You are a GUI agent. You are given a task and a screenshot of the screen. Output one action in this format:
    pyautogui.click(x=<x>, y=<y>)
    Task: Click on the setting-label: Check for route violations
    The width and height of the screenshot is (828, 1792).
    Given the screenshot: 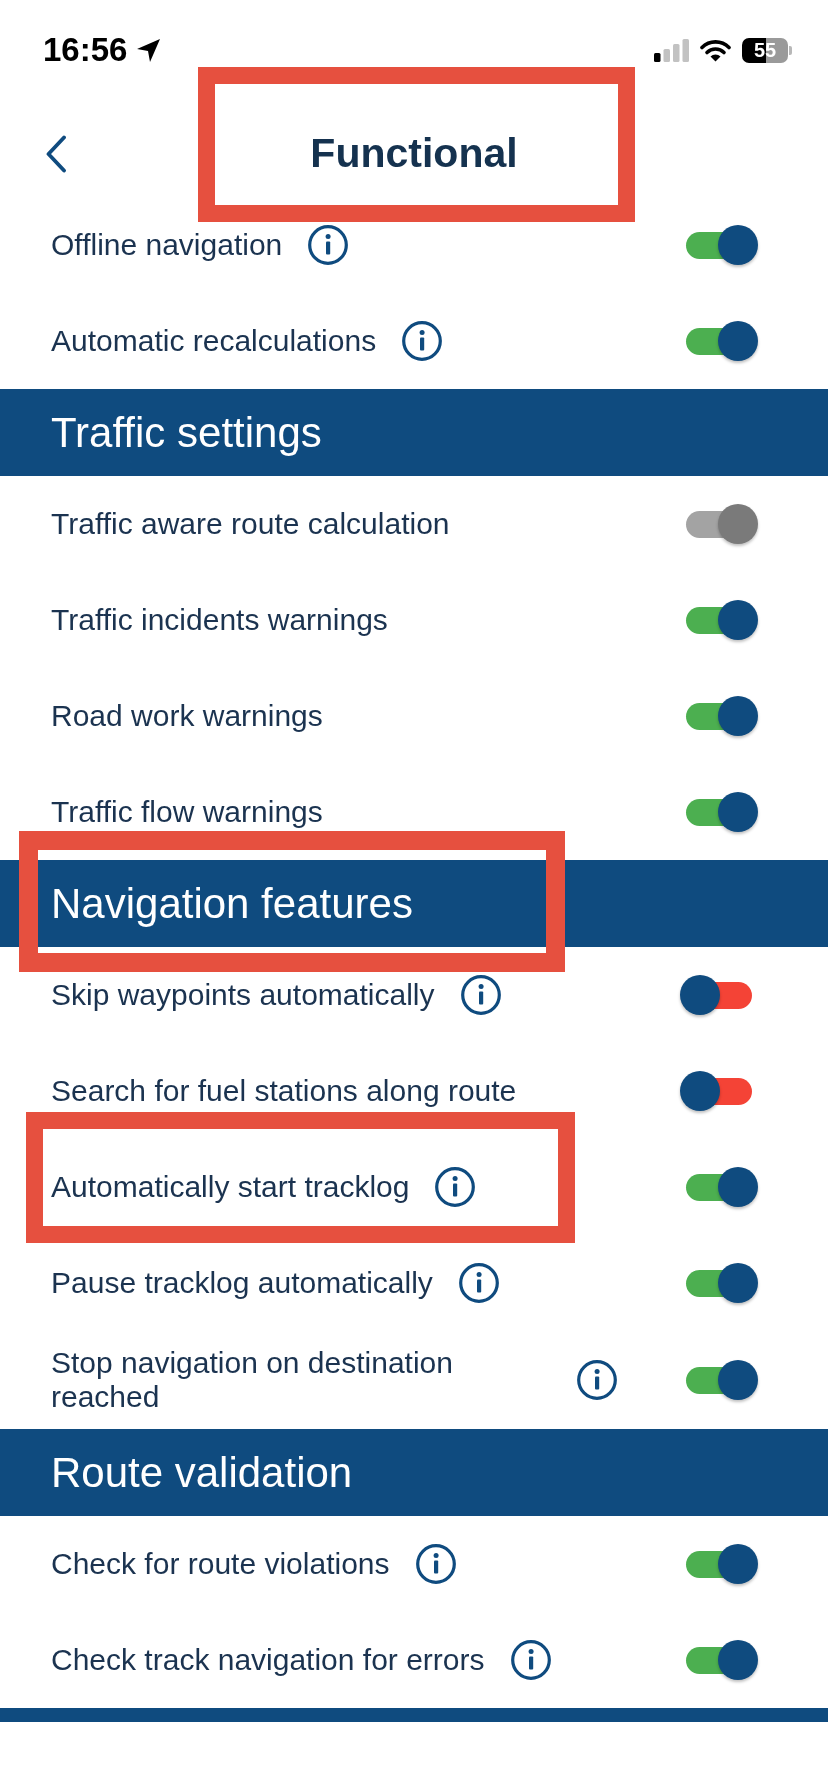 What is the action you would take?
    pyautogui.click(x=220, y=1564)
    